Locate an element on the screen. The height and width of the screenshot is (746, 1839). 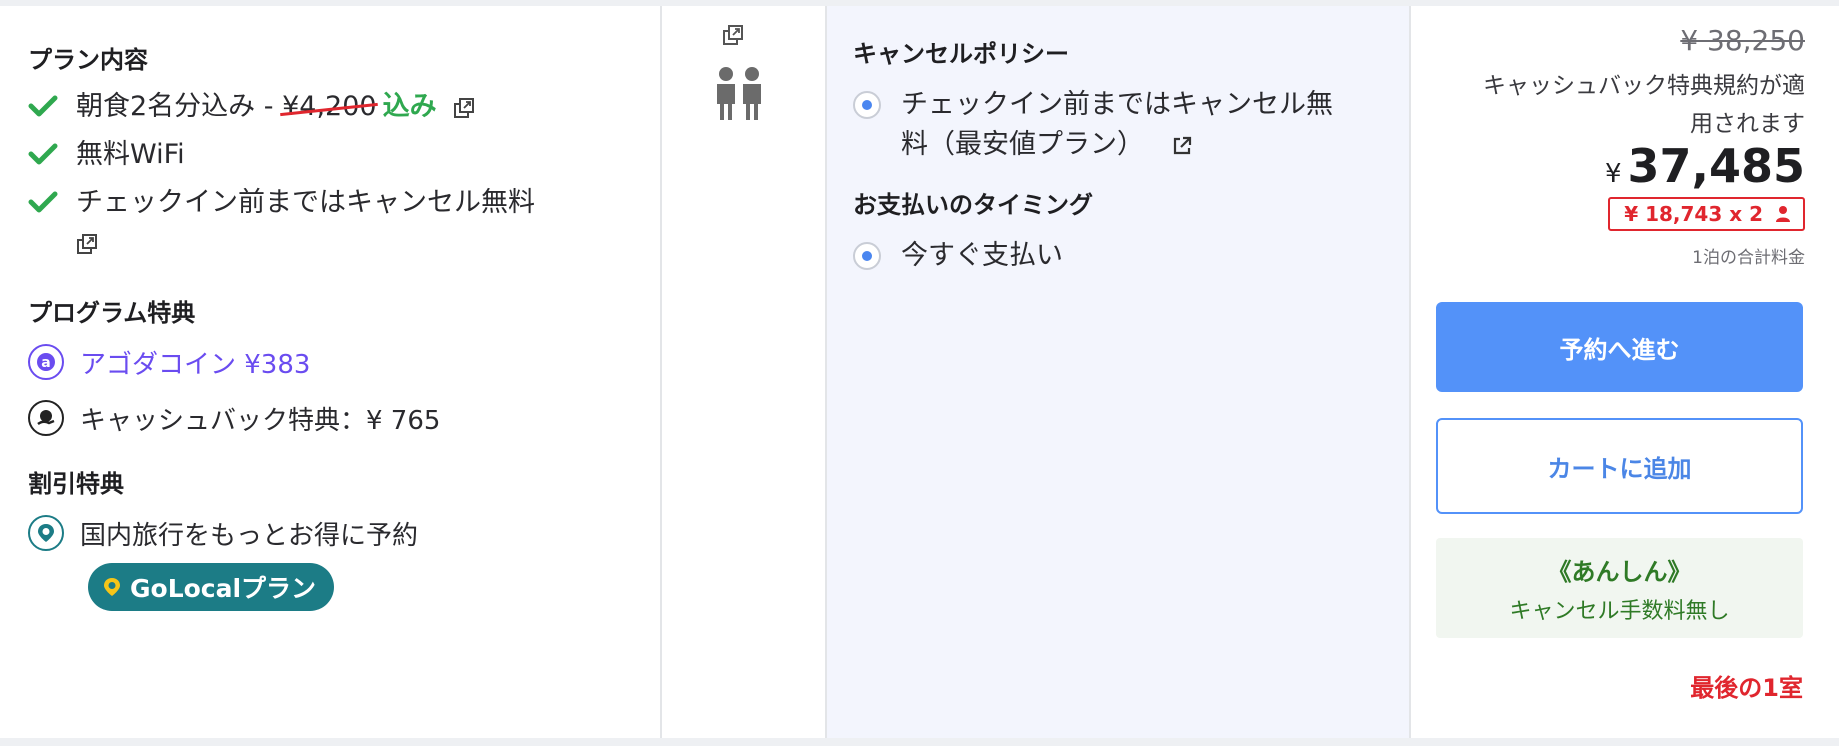
add-to-cart-button: カートに追加 is located at coordinates (1619, 466).